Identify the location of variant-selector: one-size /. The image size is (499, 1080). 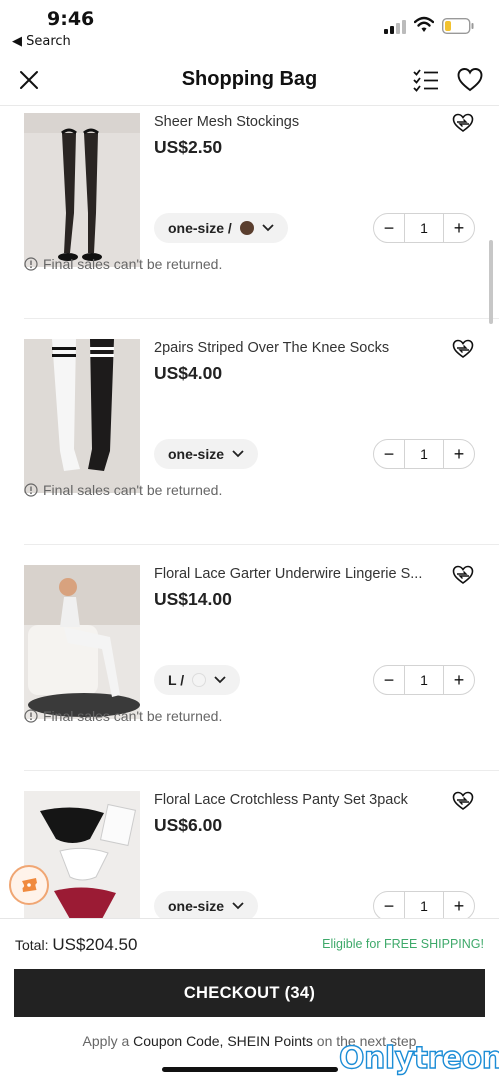
(221, 228).